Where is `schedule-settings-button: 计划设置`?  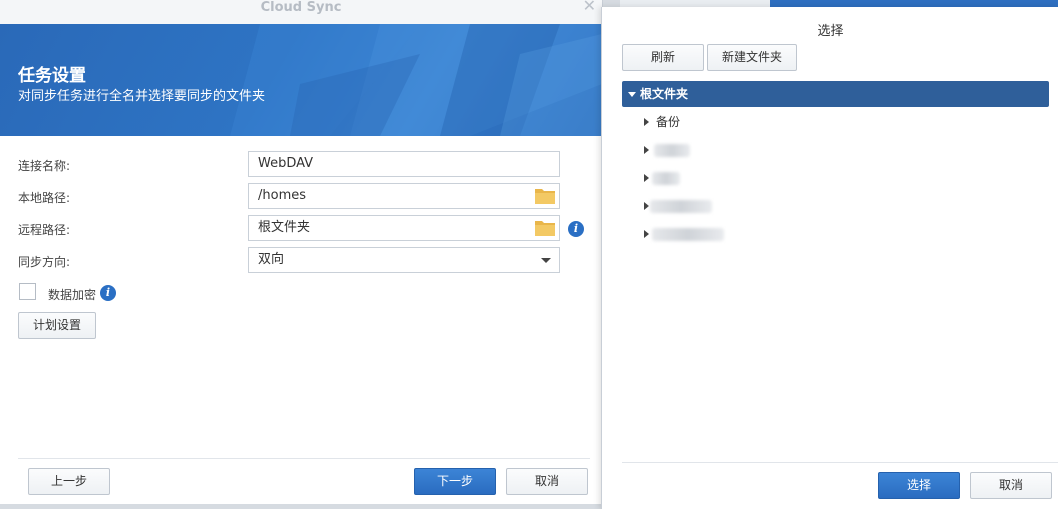 schedule-settings-button: 计划设置 is located at coordinates (57, 325).